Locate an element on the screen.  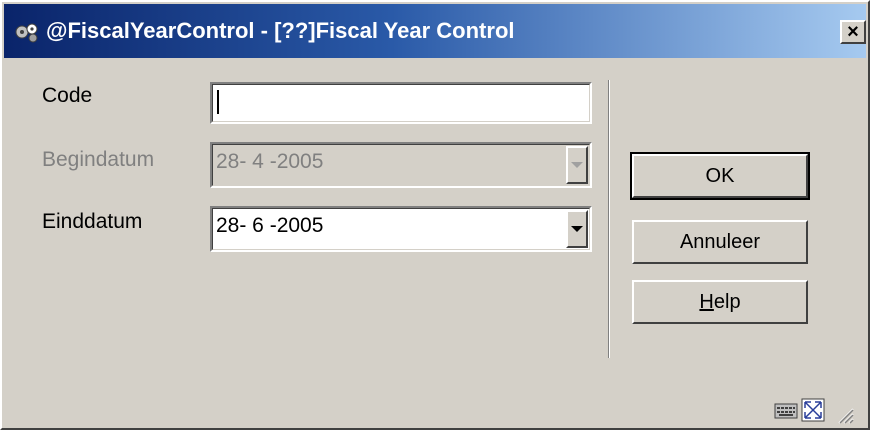
annuleer-button-label: Annuleer is located at coordinates (720, 241).